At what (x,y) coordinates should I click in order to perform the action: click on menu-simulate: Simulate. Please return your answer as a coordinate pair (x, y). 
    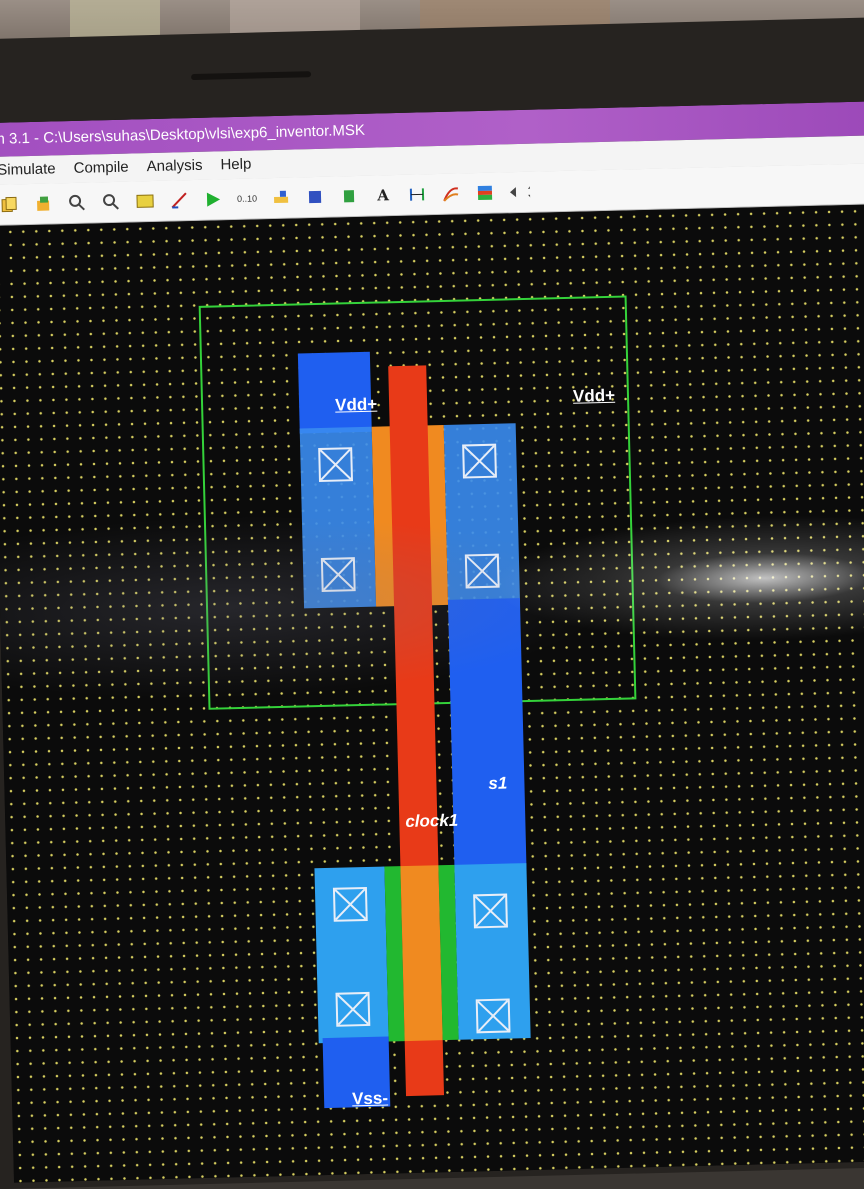
    Looking at the image, I should click on (28, 169).